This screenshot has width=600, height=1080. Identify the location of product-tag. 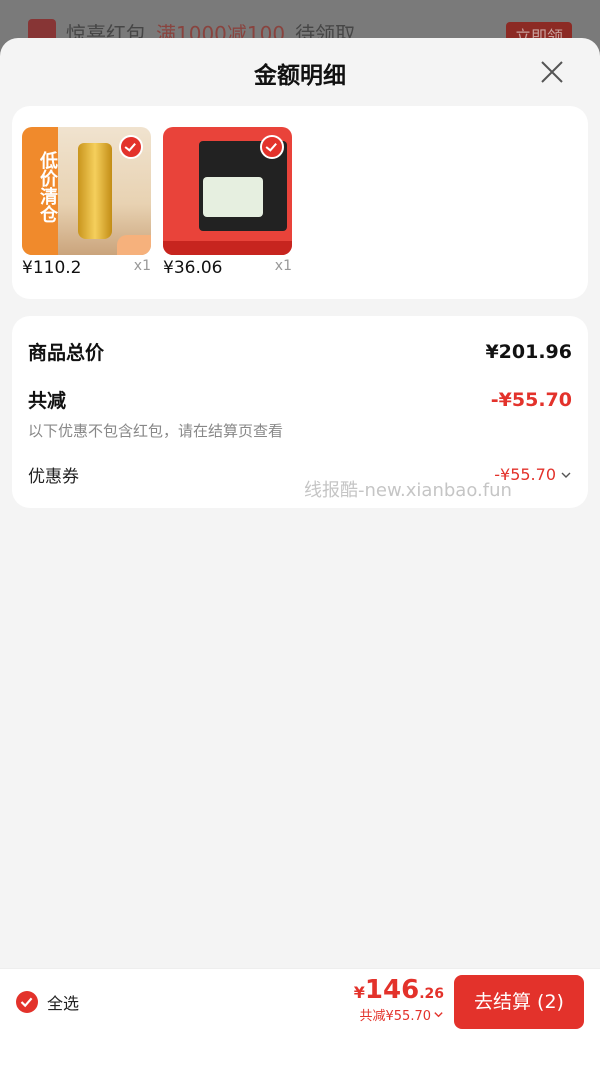
(134, 245).